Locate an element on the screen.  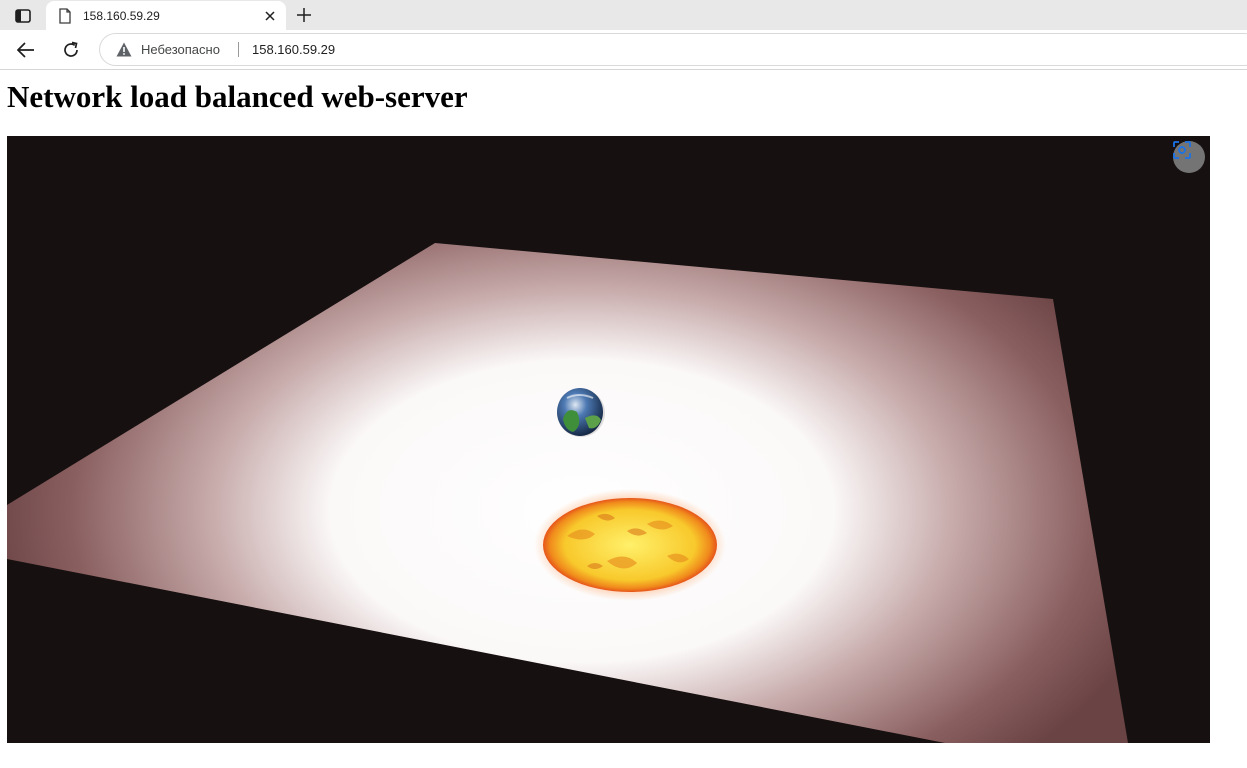
page-heading: Network load balanced web-server is located at coordinates (237, 96).